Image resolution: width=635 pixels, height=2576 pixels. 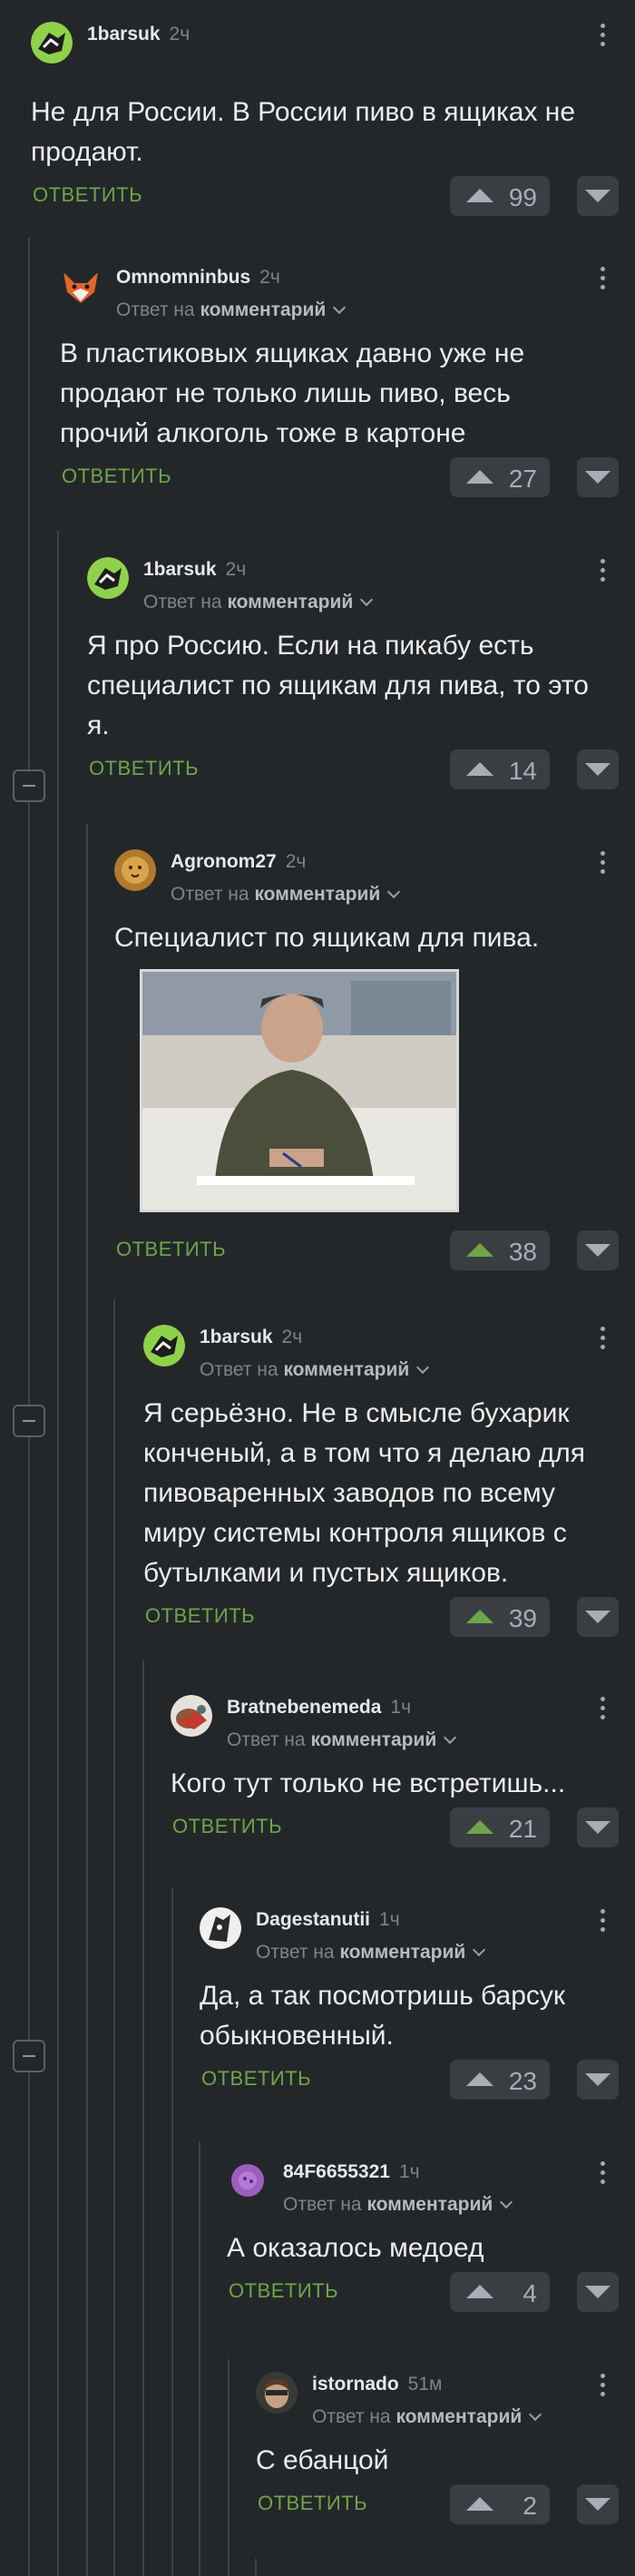 I want to click on bear-avatar, so click(x=191, y=1716).